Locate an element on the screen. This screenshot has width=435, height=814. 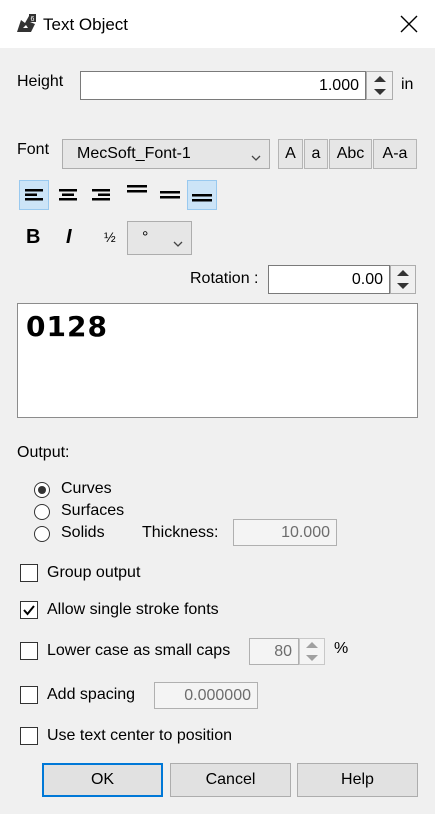
rhino-app-icon: 6 is located at coordinates (26, 24).